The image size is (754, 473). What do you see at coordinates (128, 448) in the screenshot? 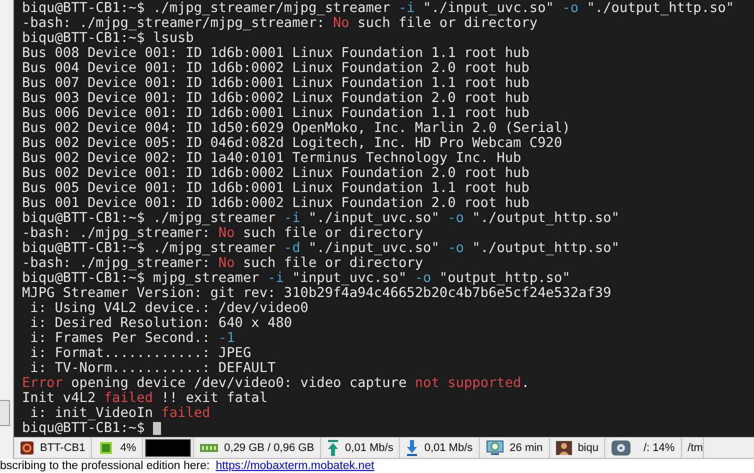
I see `cpu-usage: 4%` at bounding box center [128, 448].